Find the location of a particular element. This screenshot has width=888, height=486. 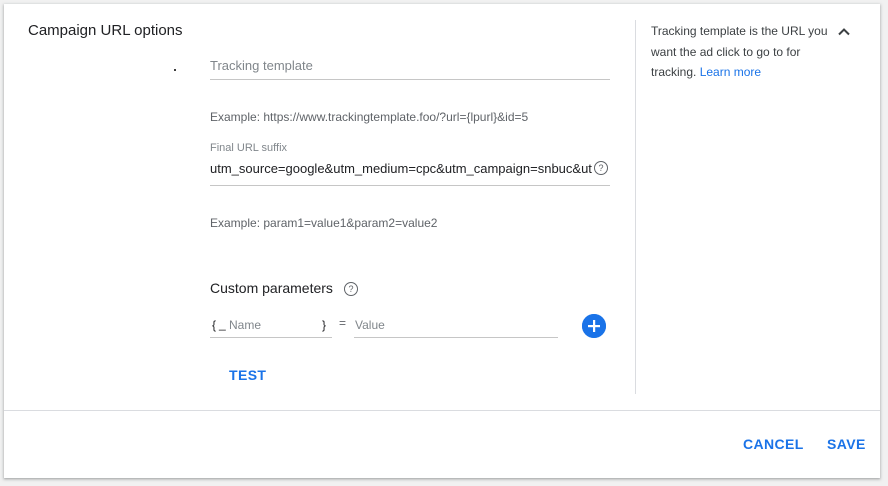

final-url-suffix-underline is located at coordinates (410, 185).